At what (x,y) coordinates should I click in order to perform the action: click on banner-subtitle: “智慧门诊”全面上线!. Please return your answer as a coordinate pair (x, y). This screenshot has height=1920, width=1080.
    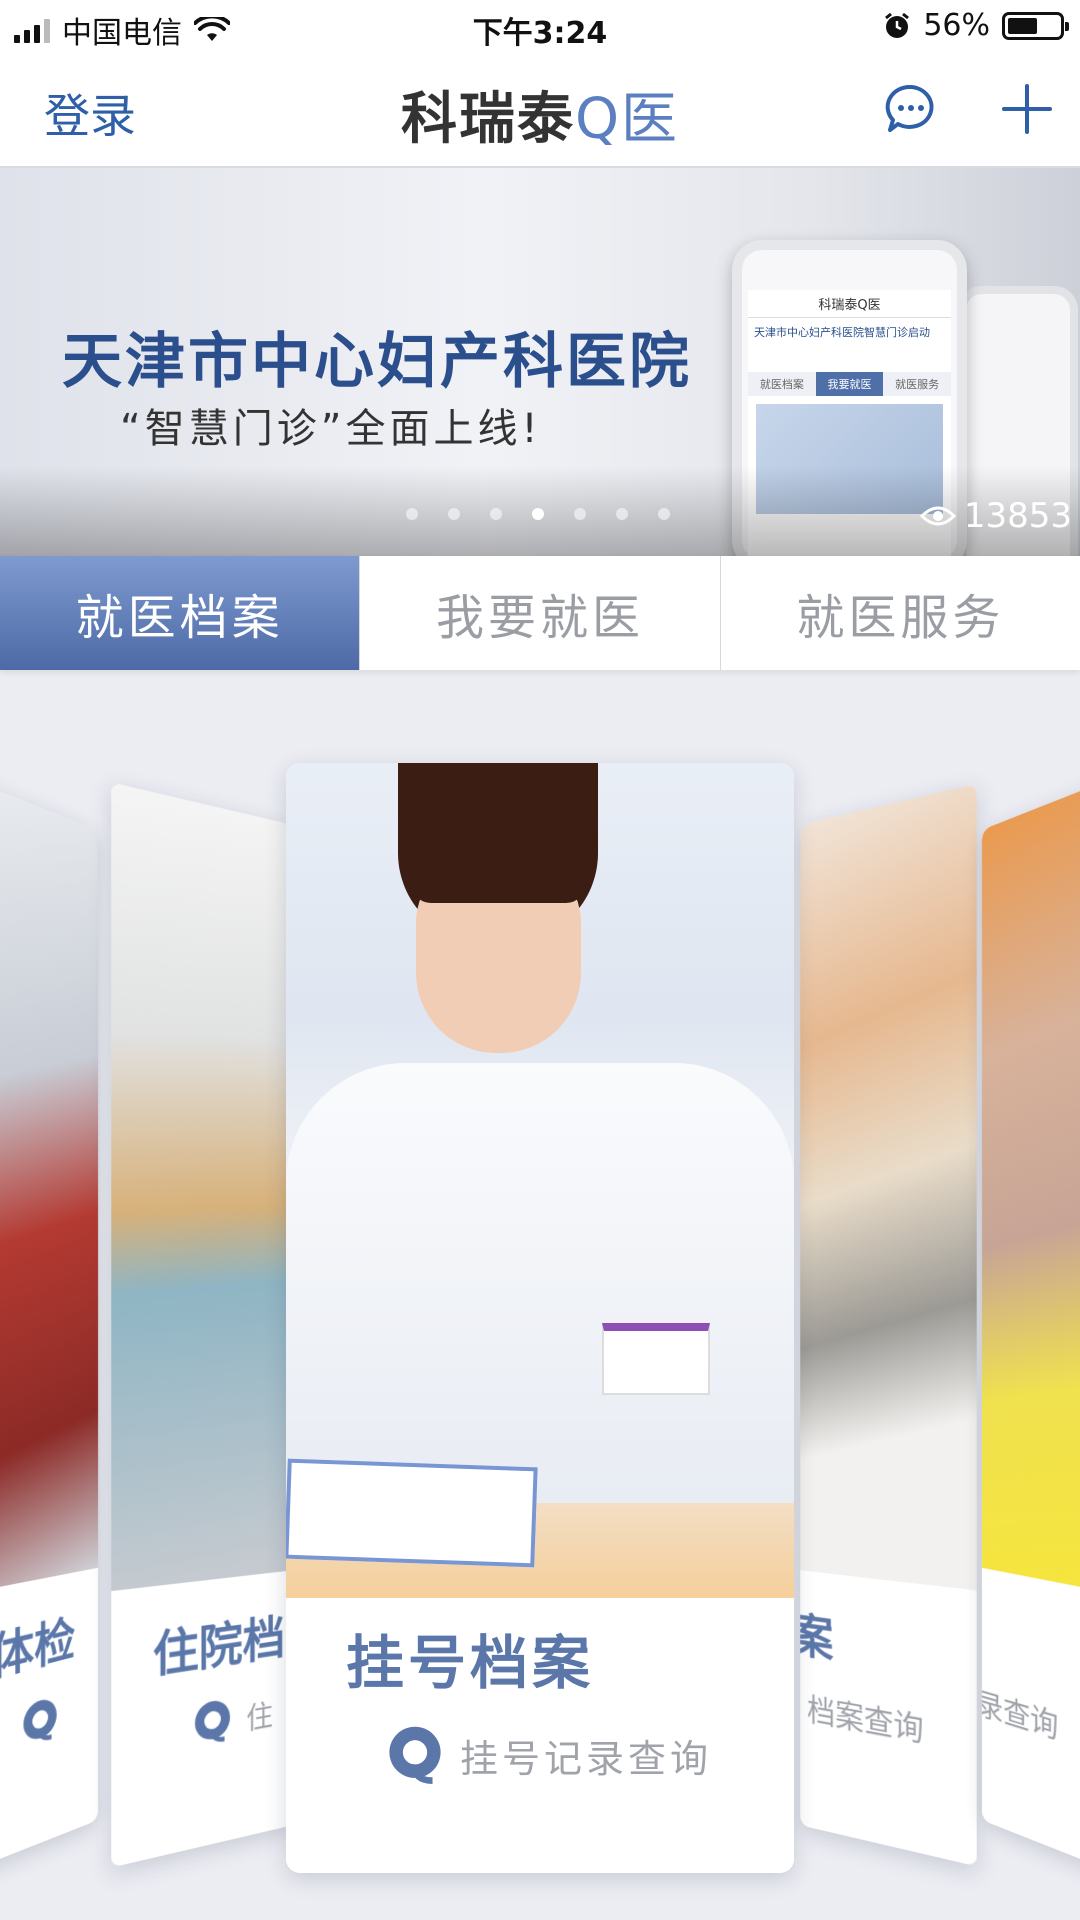
    Looking at the image, I should click on (331, 429).